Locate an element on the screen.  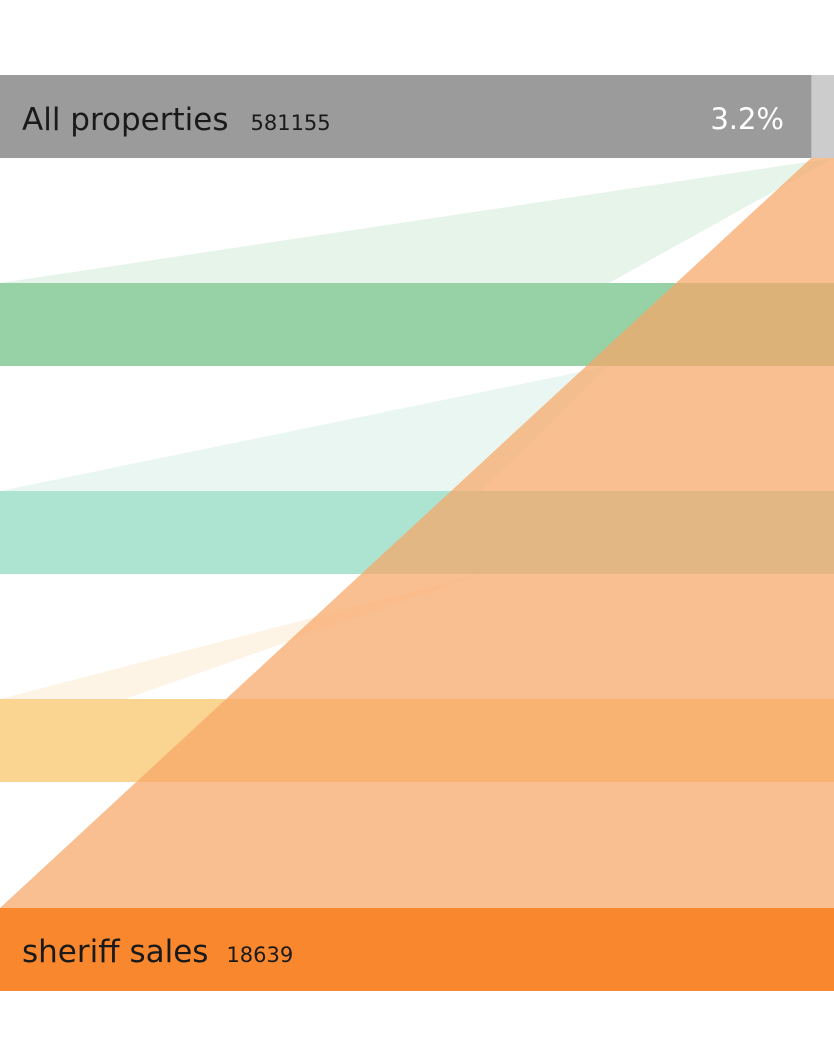
bottom-bar-count: 18639 is located at coordinates (259, 955).